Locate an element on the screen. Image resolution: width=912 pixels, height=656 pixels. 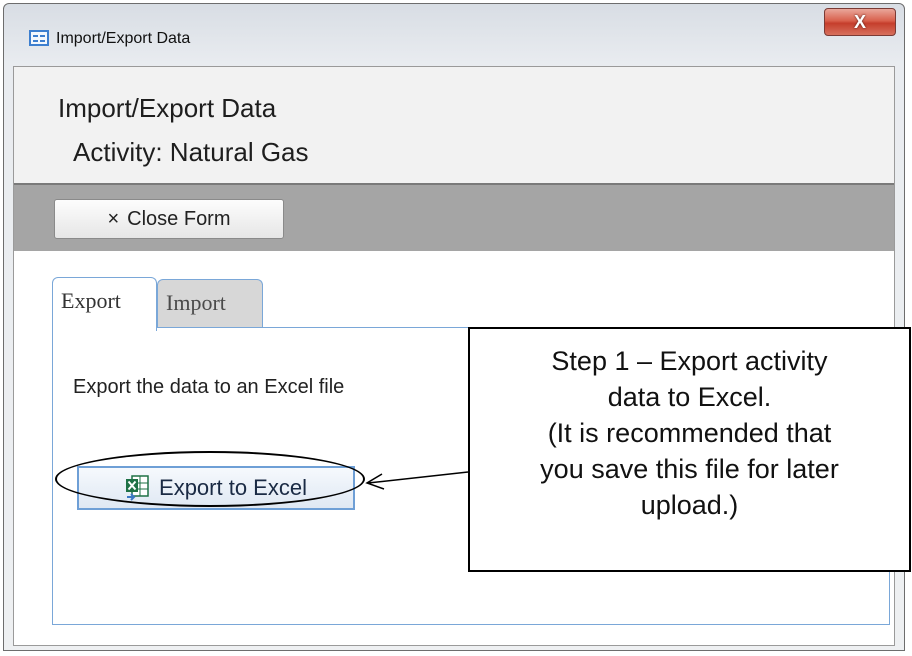
callout-line: (It is recommended that is located at coordinates (689, 433).